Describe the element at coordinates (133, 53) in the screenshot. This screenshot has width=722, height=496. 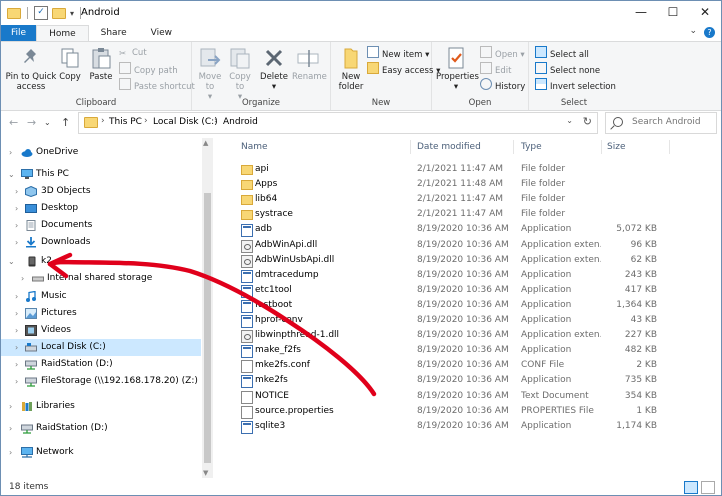
I see `cut-button: ✂ Cut` at that location.